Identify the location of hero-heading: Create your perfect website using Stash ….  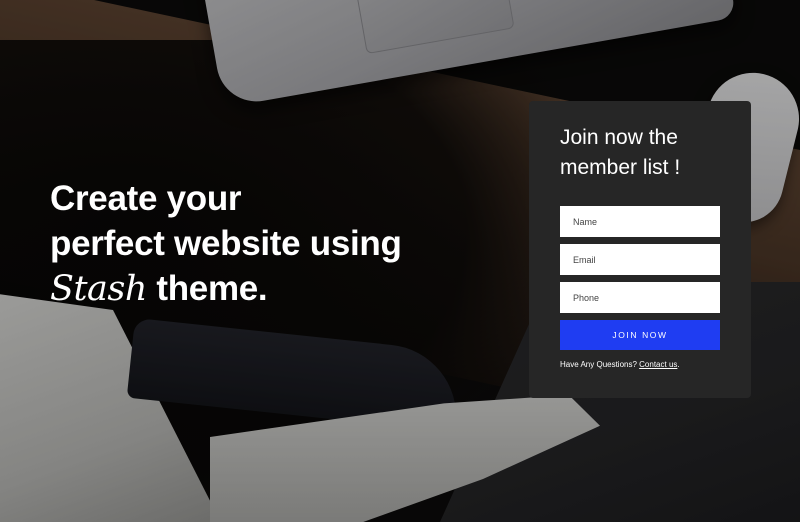
(260, 244).